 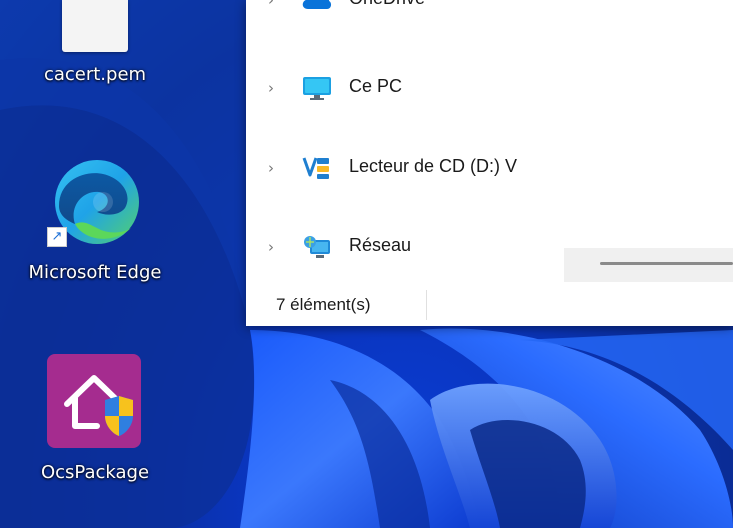 What do you see at coordinates (95, 472) in the screenshot?
I see `desktop-icon-label: OcsPackage` at bounding box center [95, 472].